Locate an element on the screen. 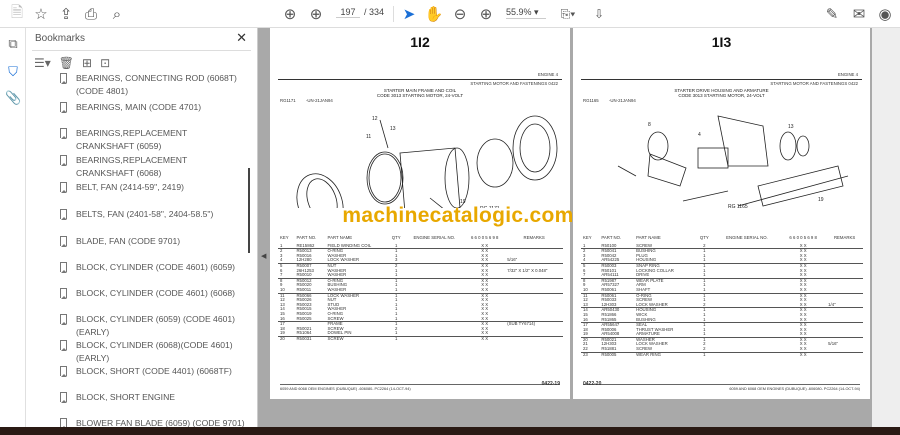  watermark: machinecatalogic.com is located at coordinates (458, 215).